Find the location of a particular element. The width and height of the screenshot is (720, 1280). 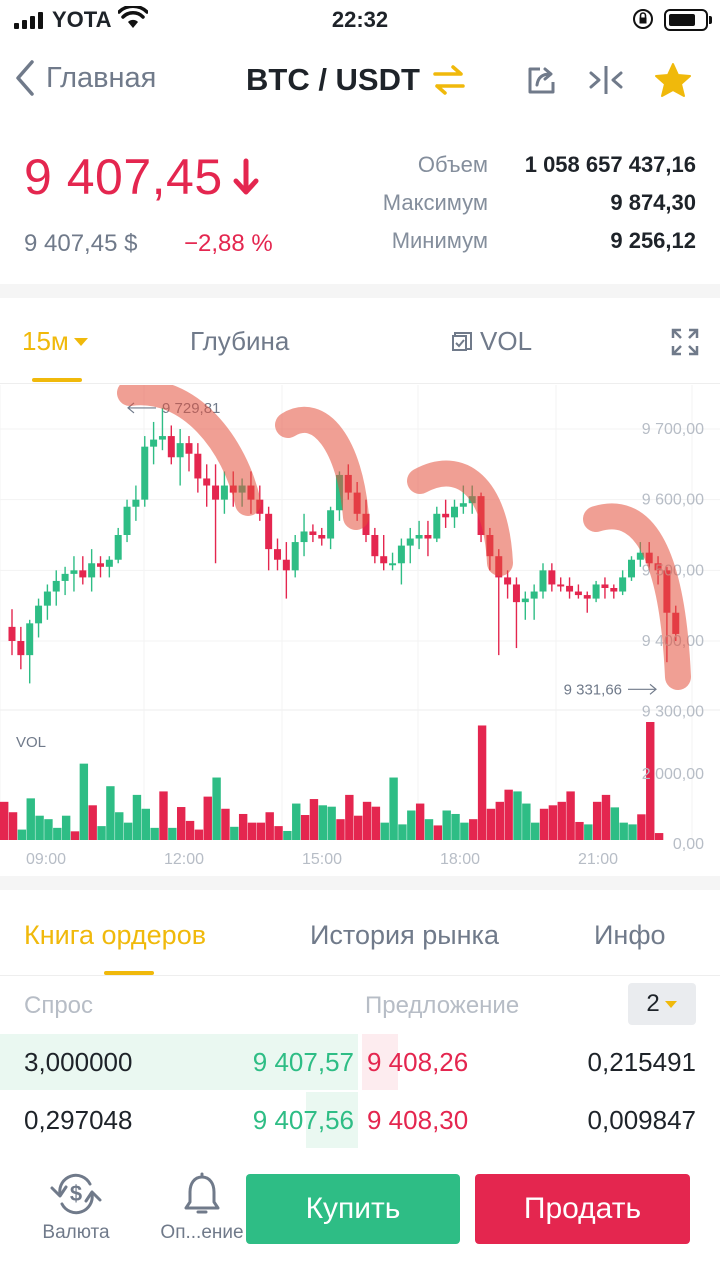

tab-order-book: Книга ордеров is located at coordinates (115, 935).